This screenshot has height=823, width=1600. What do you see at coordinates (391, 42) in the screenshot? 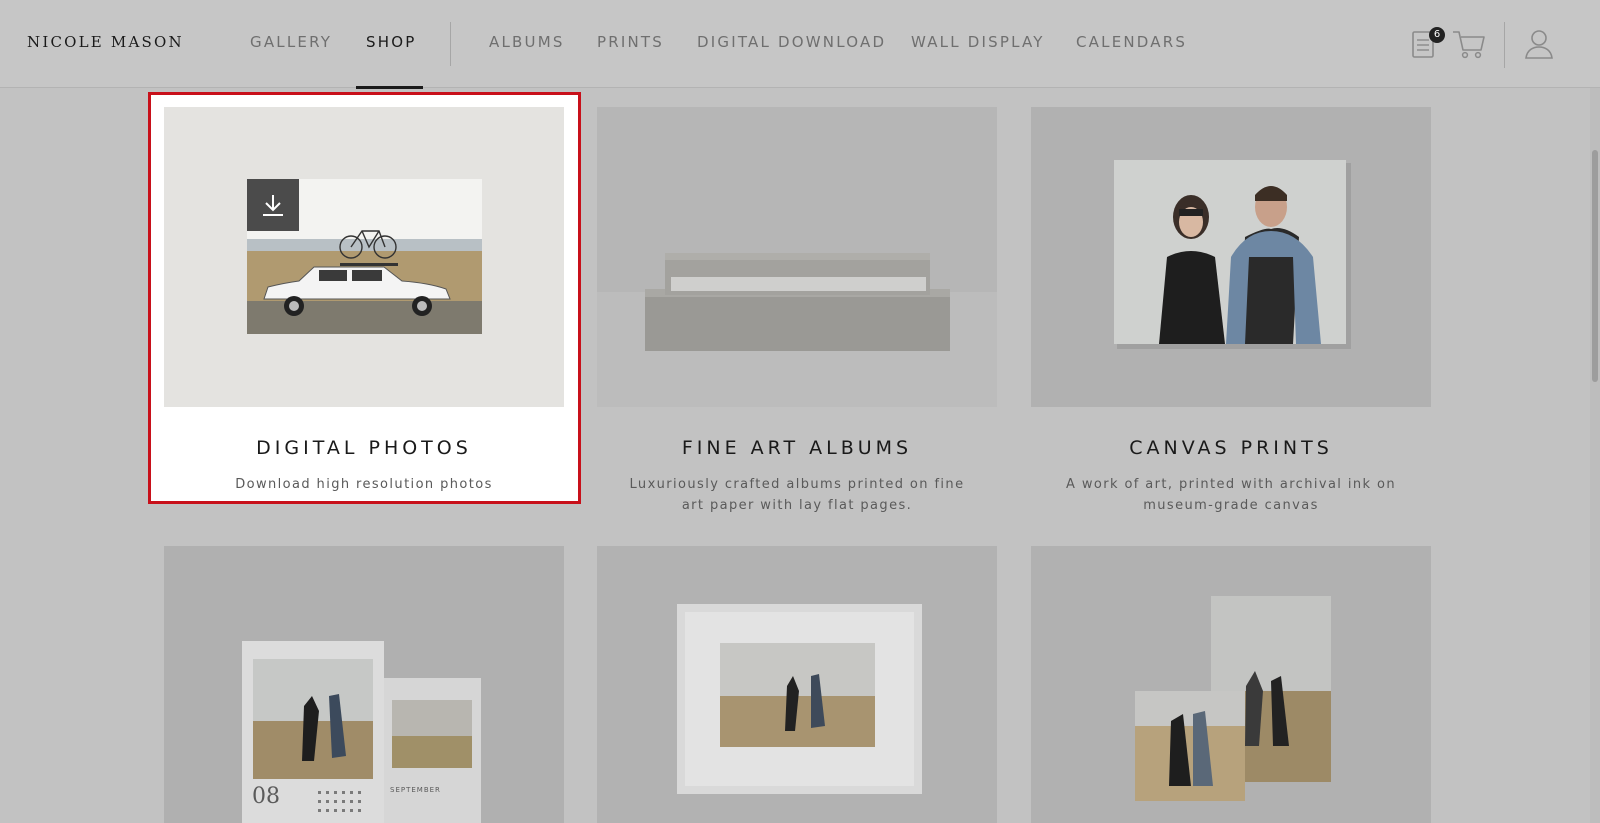
I see `nav-shop: SHOP` at bounding box center [391, 42].